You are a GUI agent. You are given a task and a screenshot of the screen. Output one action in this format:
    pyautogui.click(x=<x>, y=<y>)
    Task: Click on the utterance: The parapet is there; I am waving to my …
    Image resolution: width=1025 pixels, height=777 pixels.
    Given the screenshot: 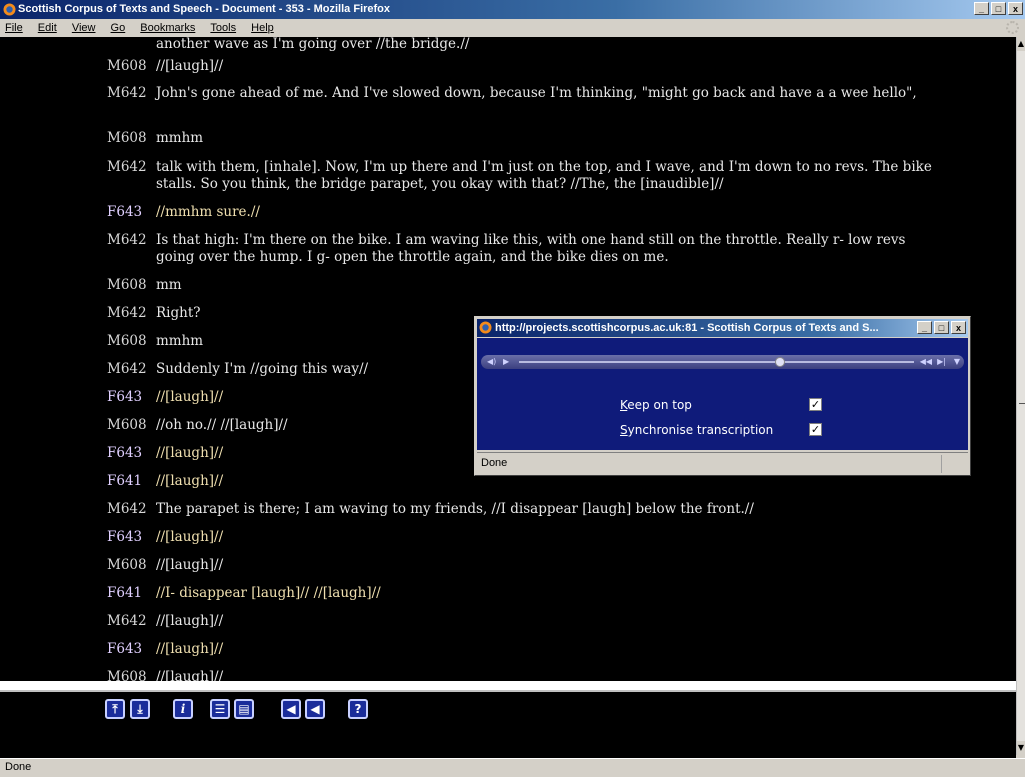 What is the action you would take?
    pyautogui.click(x=455, y=509)
    